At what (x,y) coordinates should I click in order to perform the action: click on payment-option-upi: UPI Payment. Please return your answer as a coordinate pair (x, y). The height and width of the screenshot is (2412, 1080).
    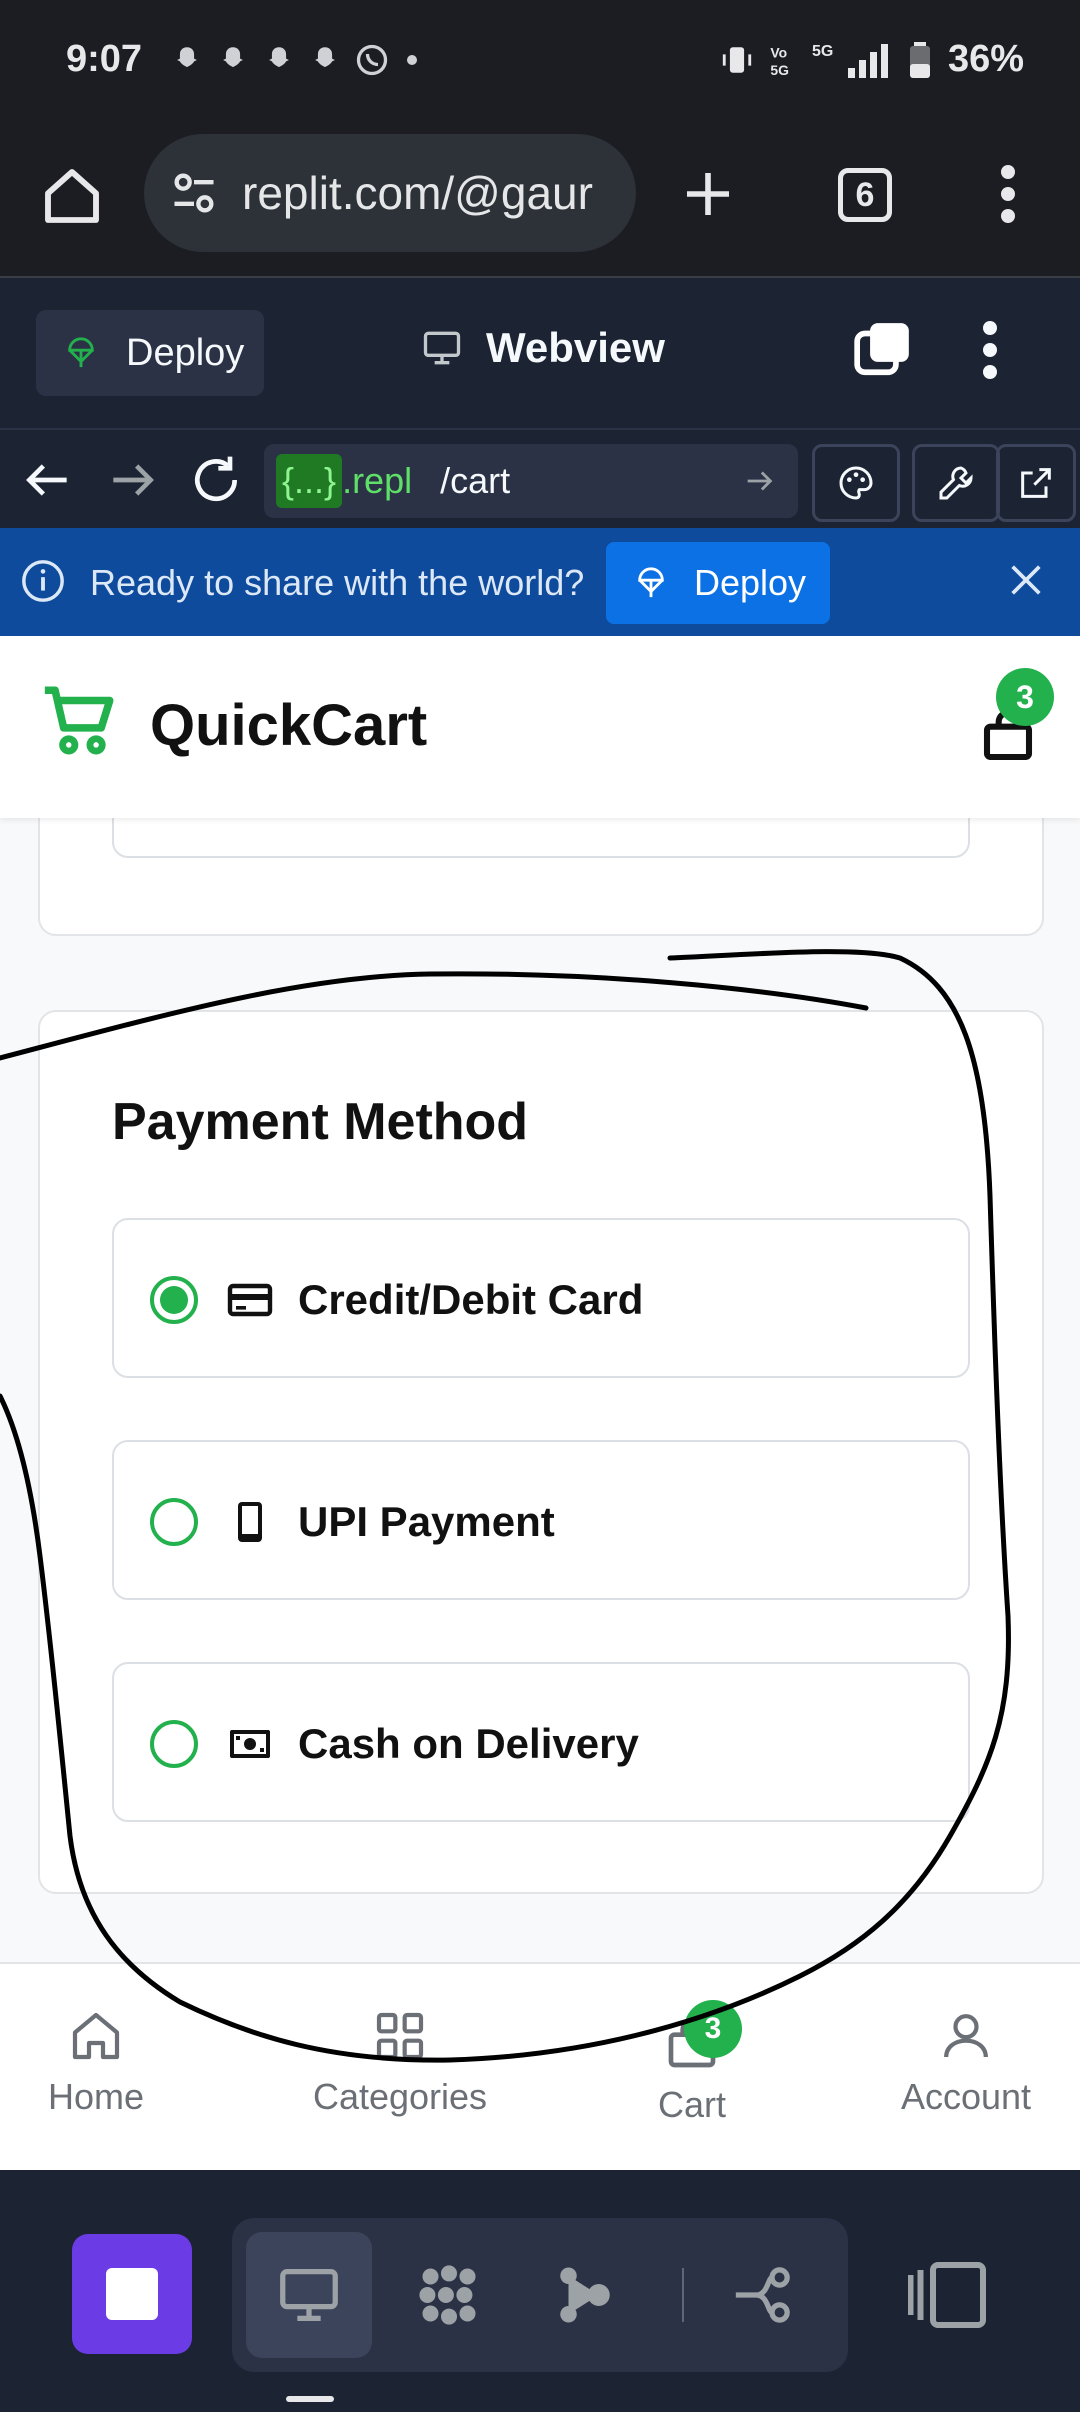
    Looking at the image, I should click on (541, 1520).